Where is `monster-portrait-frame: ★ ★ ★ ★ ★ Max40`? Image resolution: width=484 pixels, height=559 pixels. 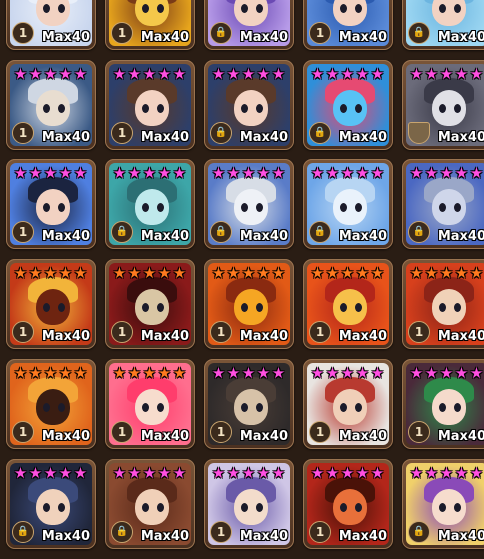
monster-portrait-frame: ★ ★ ★ ★ ★ Max40 is located at coordinates (445, 105).